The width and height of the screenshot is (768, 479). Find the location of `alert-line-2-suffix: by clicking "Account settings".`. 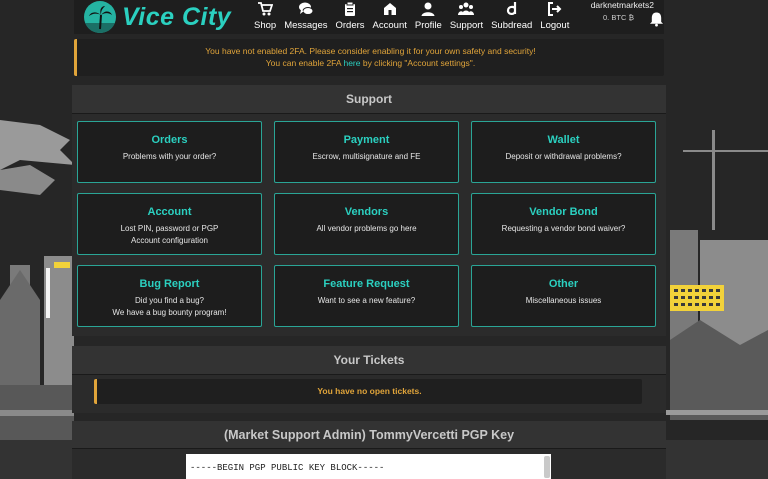

alert-line-2-suffix: by clicking "Account settings". is located at coordinates (418, 63).